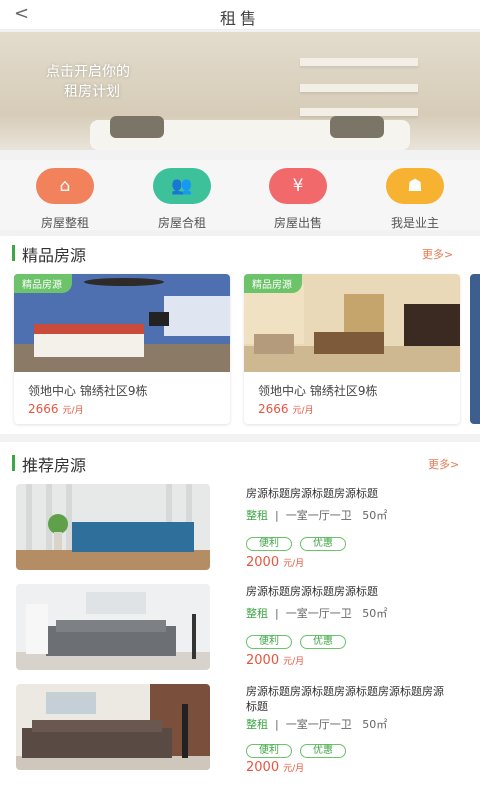 The width and height of the screenshot is (480, 800). What do you see at coordinates (240, 91) in the screenshot?
I see `promo-banner: 点击开启你的 租房计划` at bounding box center [240, 91].